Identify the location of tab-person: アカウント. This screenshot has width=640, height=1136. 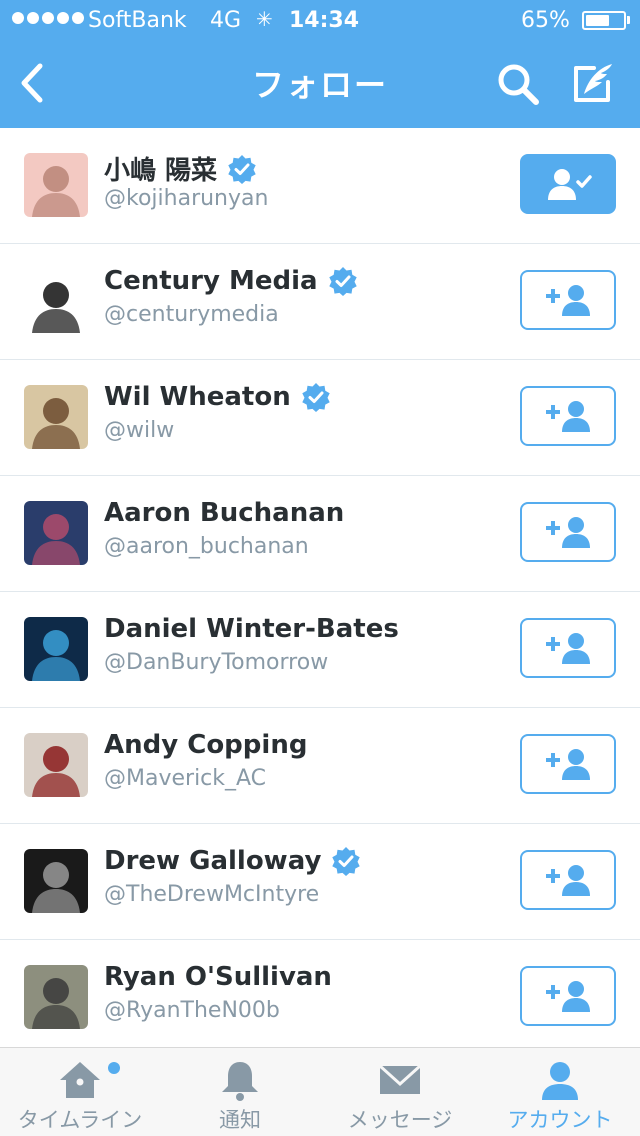
(560, 1092).